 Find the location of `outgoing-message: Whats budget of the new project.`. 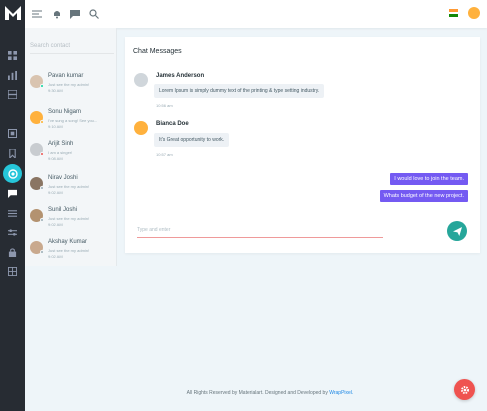

outgoing-message: Whats budget of the new project. is located at coordinates (423, 196).